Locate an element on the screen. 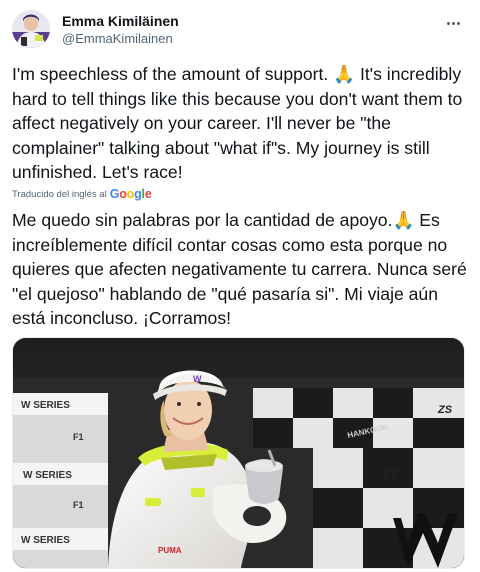 The image size is (480, 572). google-logo-letter: G is located at coordinates (114, 194).